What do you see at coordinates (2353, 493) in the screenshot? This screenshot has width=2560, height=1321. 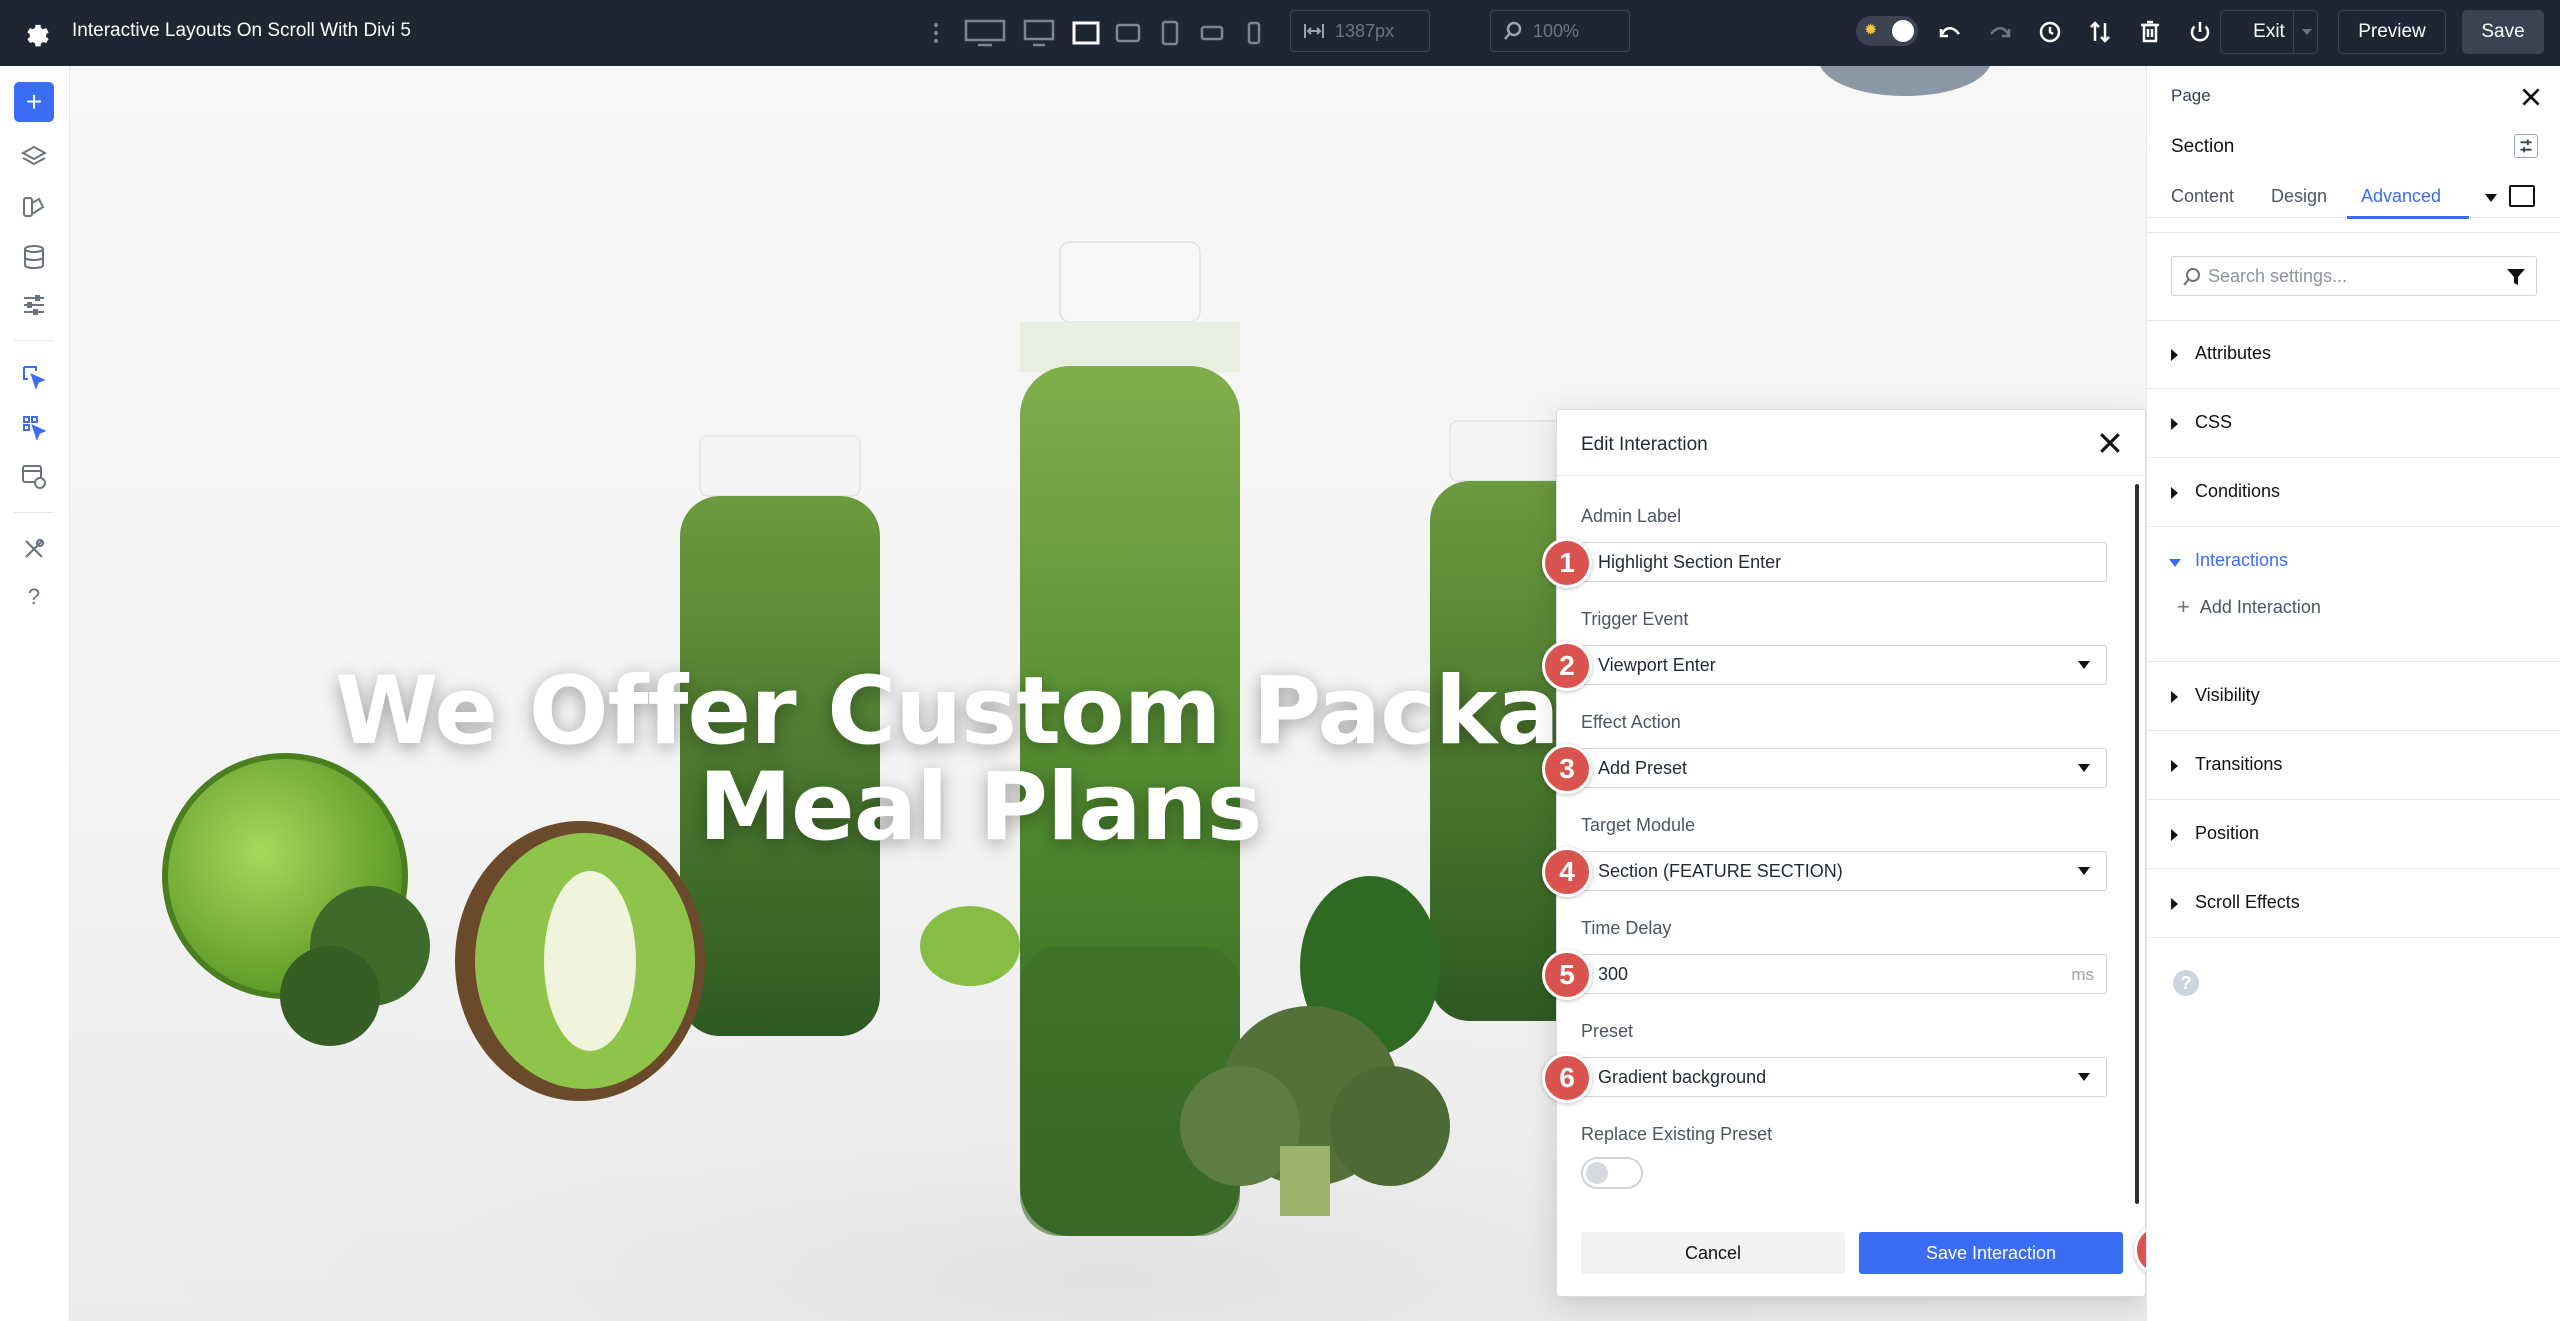 I see `group-conditions: Conditions` at bounding box center [2353, 493].